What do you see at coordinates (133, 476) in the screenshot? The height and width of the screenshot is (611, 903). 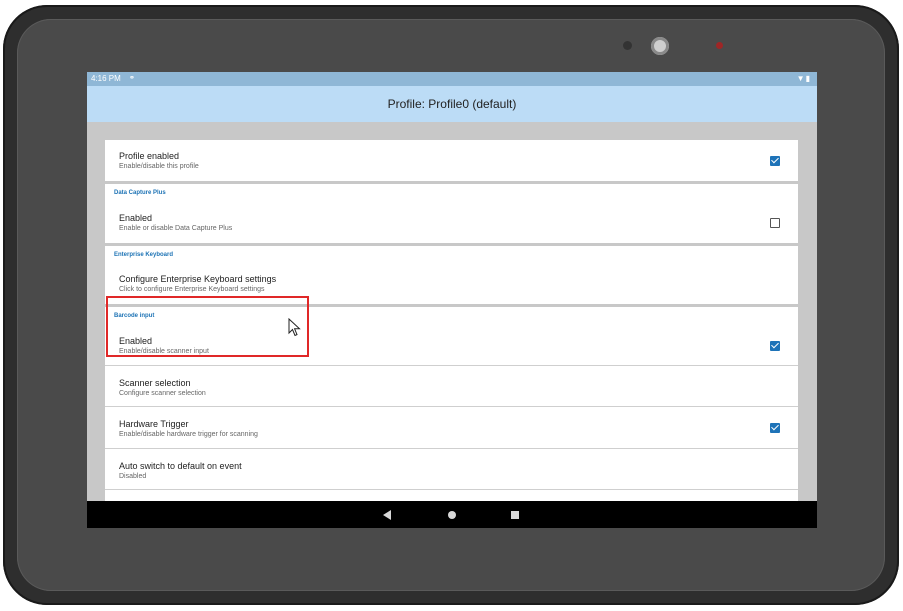 I see `auto-switch-subtitle: Disabled` at bounding box center [133, 476].